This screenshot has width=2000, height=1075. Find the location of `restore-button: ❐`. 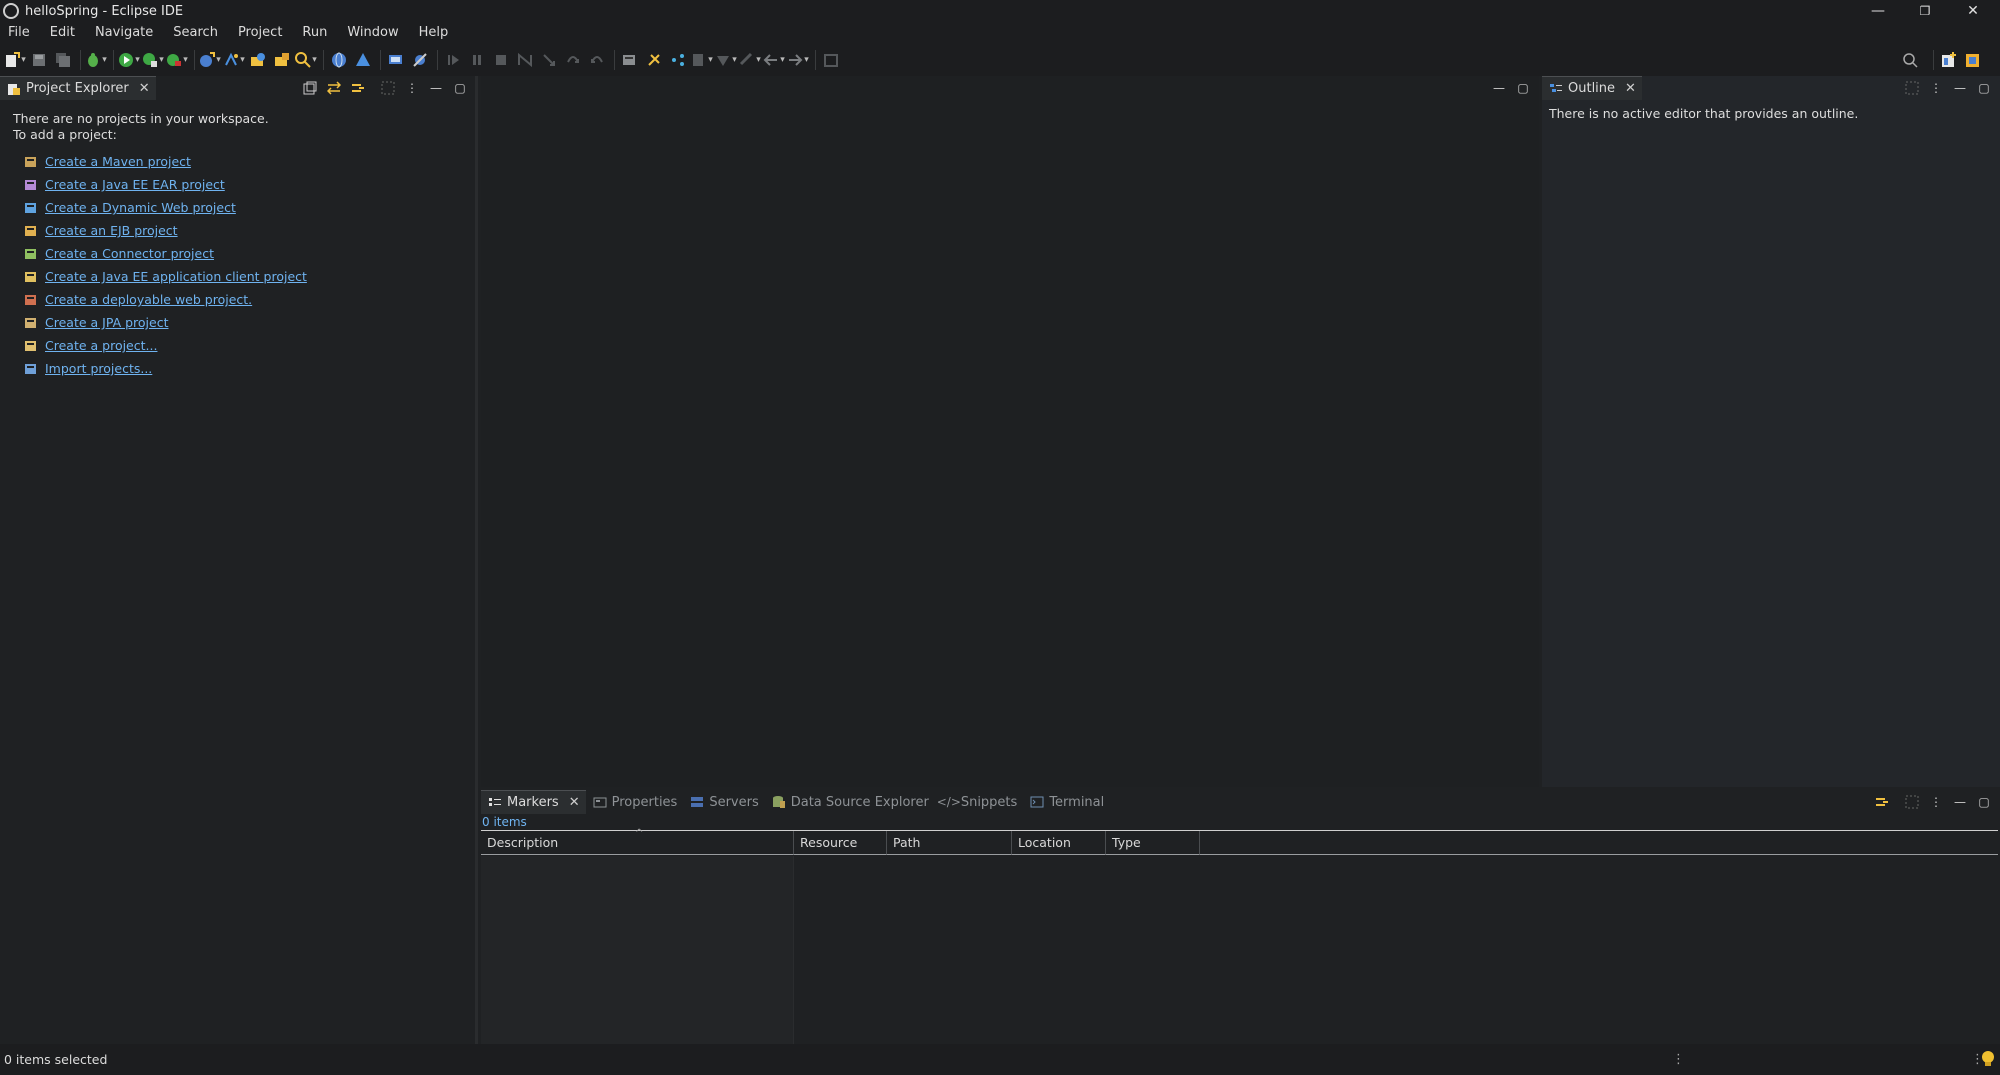

restore-button: ❐ is located at coordinates (1925, 11).